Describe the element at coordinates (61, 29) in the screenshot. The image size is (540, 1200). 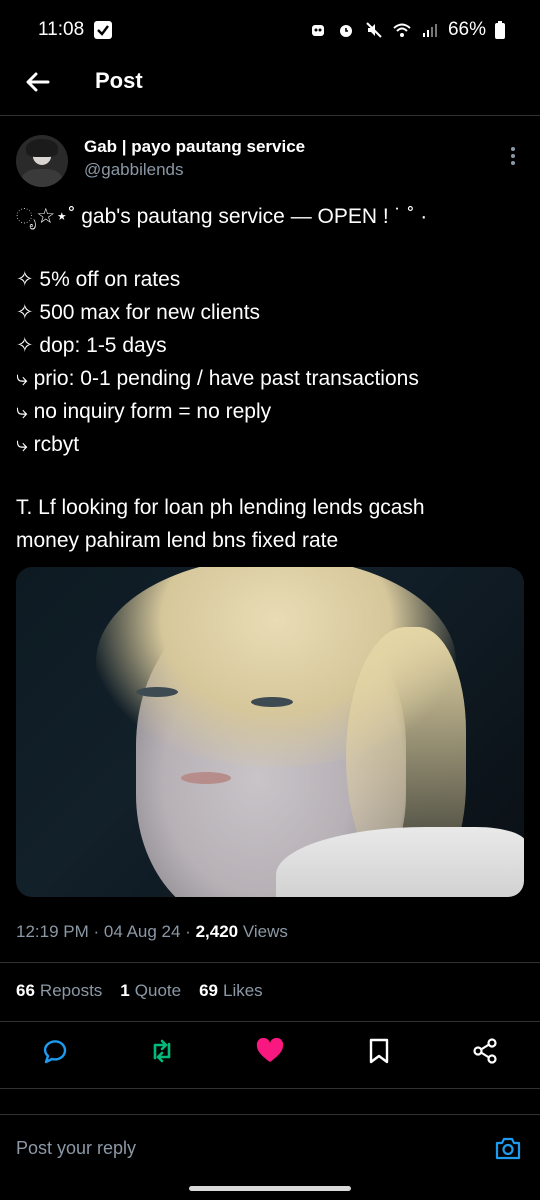
I see `status-time: 11:08` at that location.